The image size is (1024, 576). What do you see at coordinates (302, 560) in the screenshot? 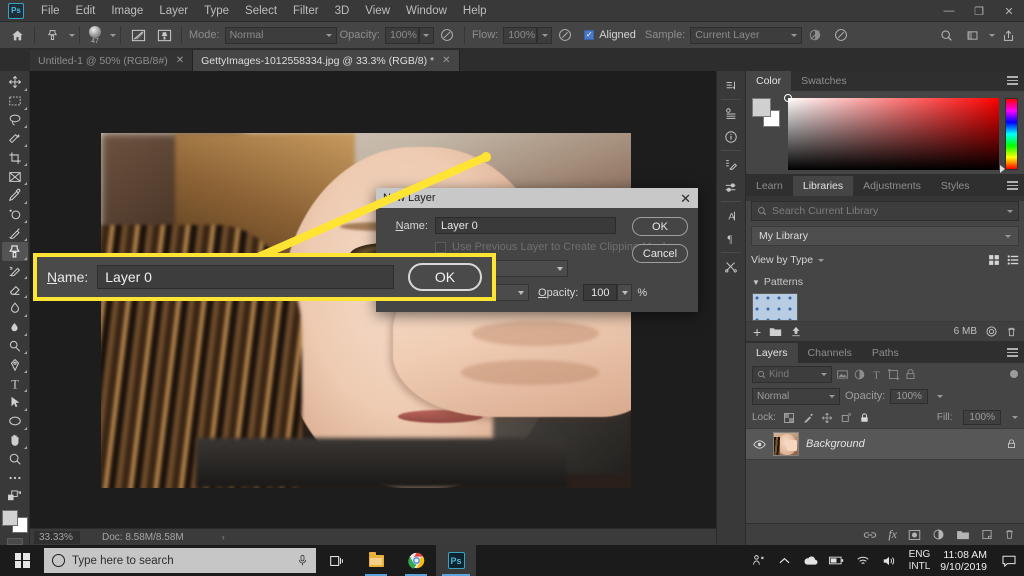
I see `microphone-icon` at bounding box center [302, 560].